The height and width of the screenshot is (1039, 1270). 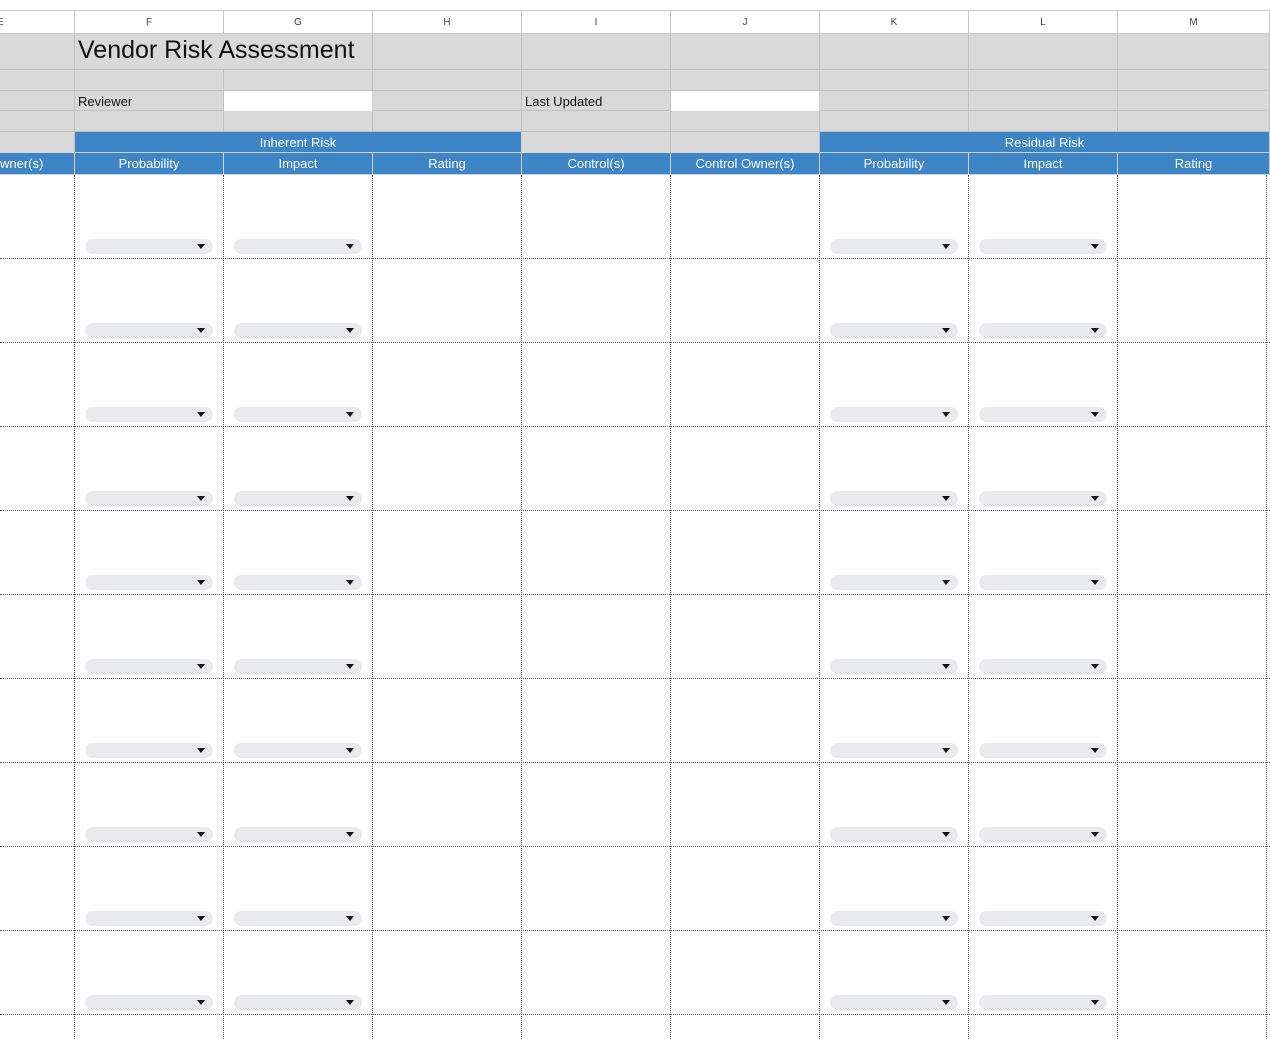 I want to click on column-title-inherent-impact: Impact, so click(x=298, y=164).